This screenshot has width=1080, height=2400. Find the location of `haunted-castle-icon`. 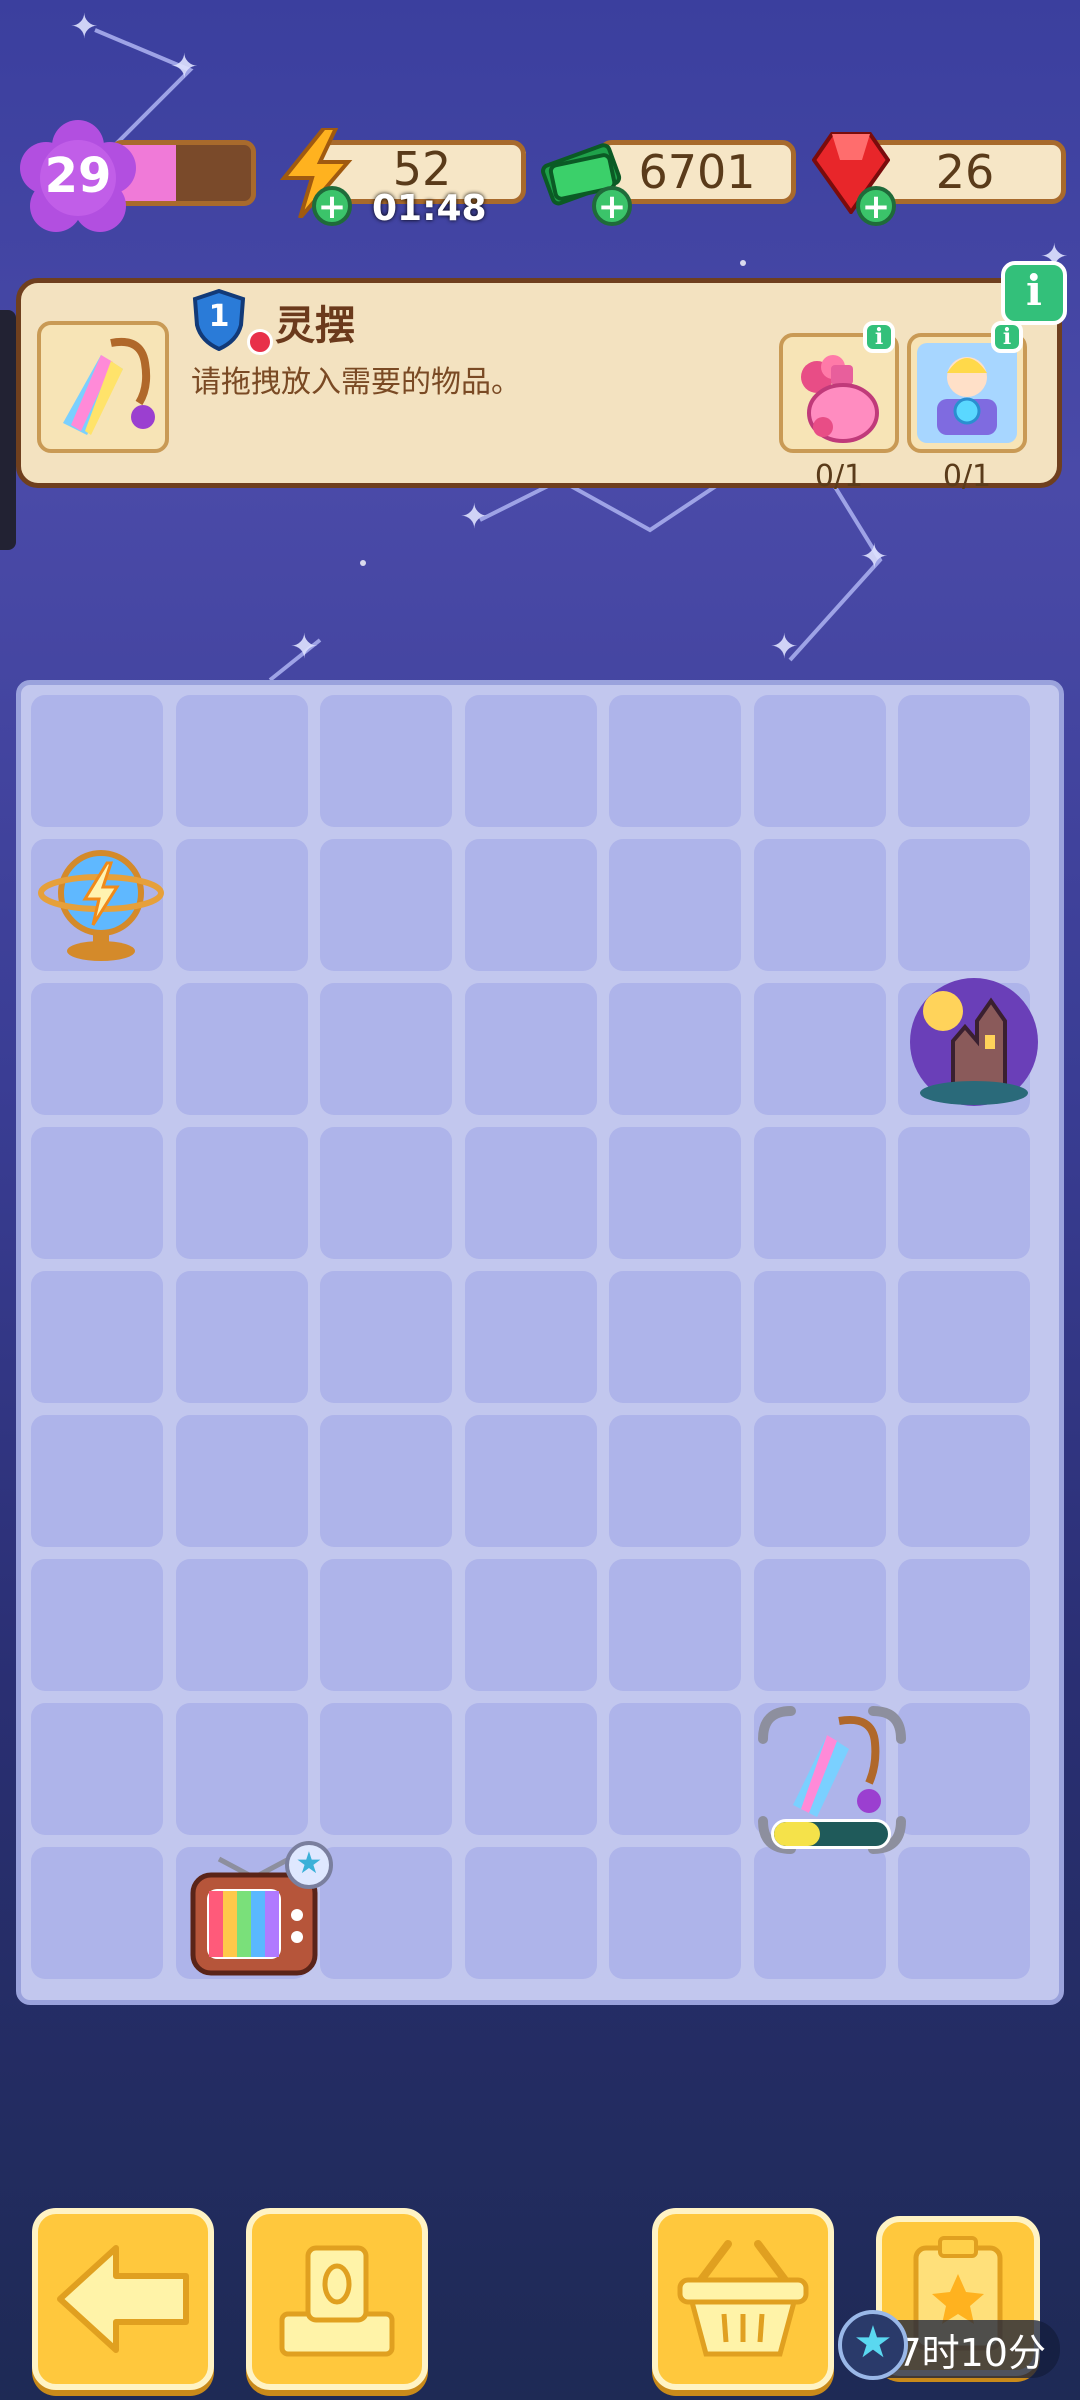

haunted-castle-icon is located at coordinates (974, 1042).